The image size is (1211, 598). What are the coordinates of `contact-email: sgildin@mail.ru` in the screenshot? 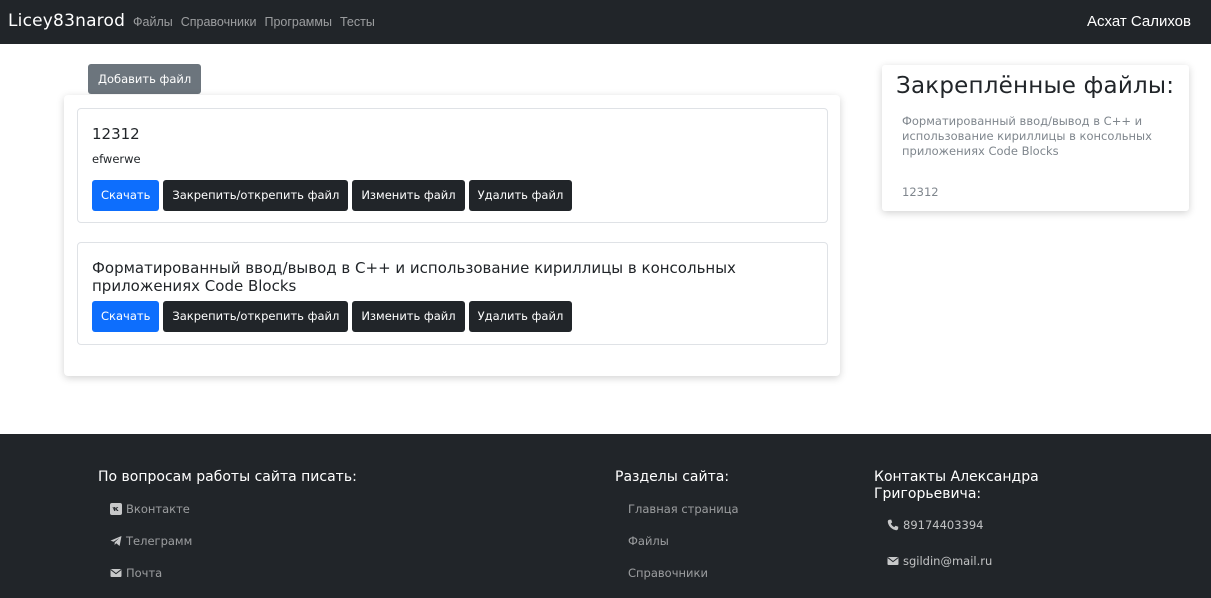 It's located at (939, 561).